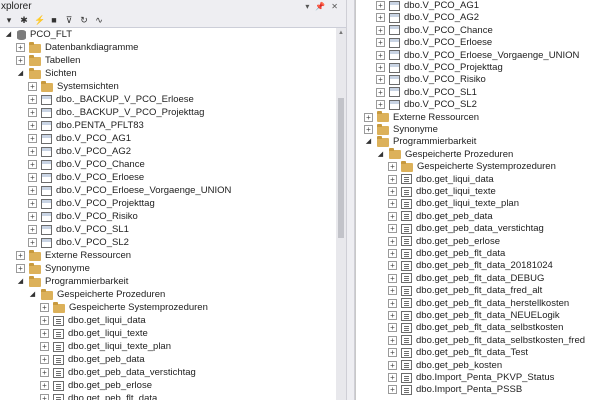 This screenshot has height=400, width=600. Describe the element at coordinates (486, 340) in the screenshot. I see `tree-node: + dbo.get_peb_flt_data_selbstkosten_fred` at that location.